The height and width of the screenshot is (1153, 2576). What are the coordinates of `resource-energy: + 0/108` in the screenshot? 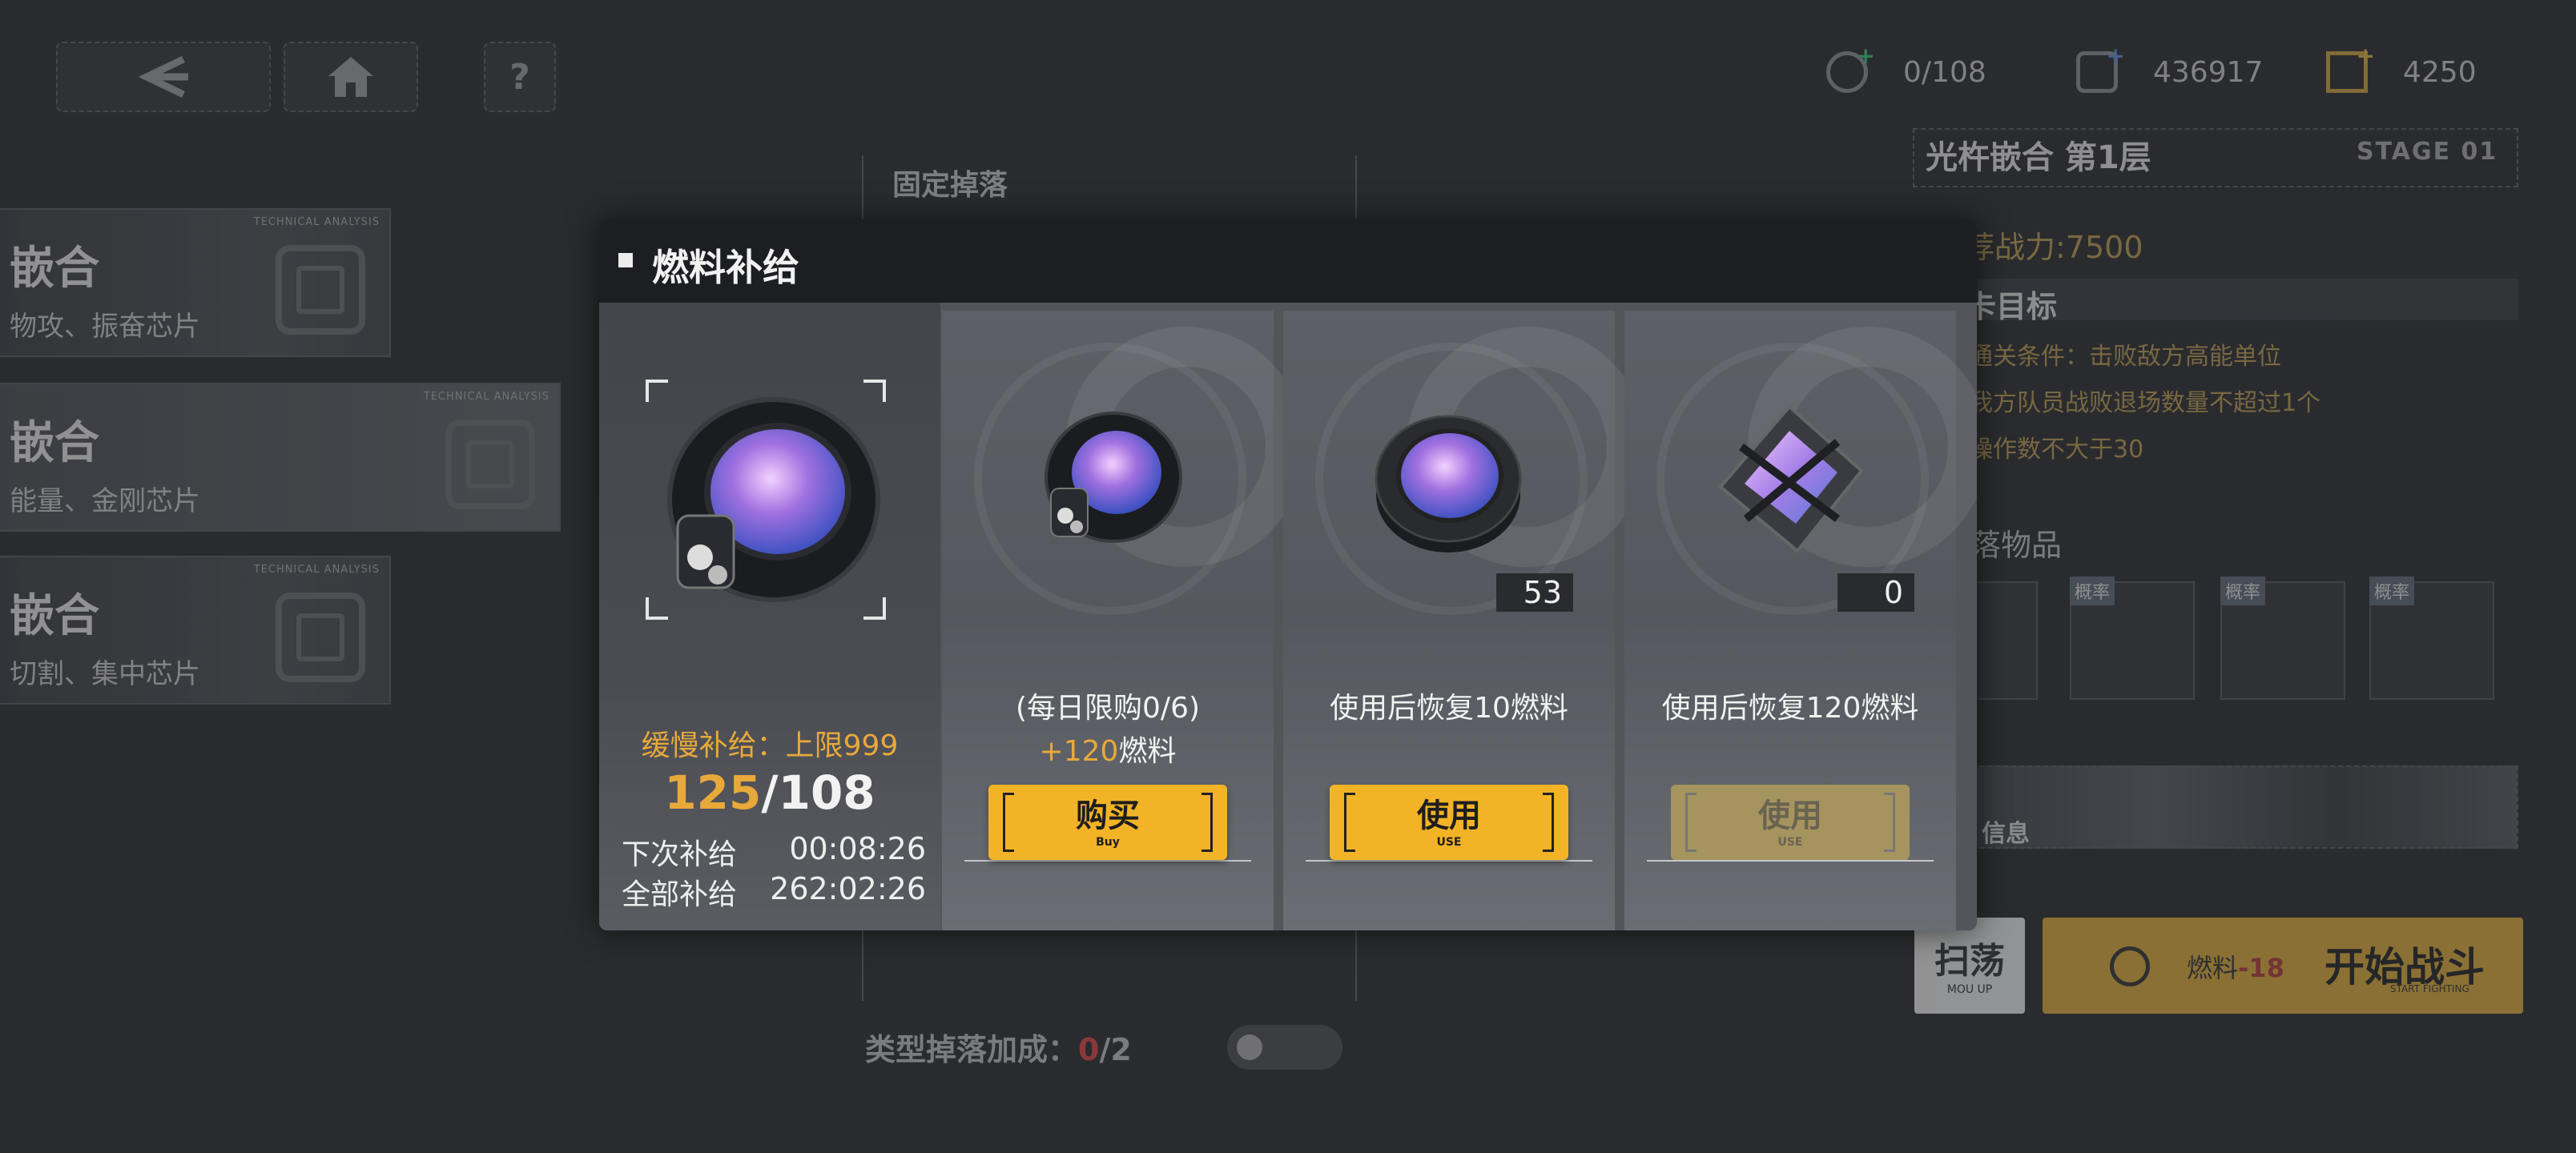 It's located at (1906, 69).